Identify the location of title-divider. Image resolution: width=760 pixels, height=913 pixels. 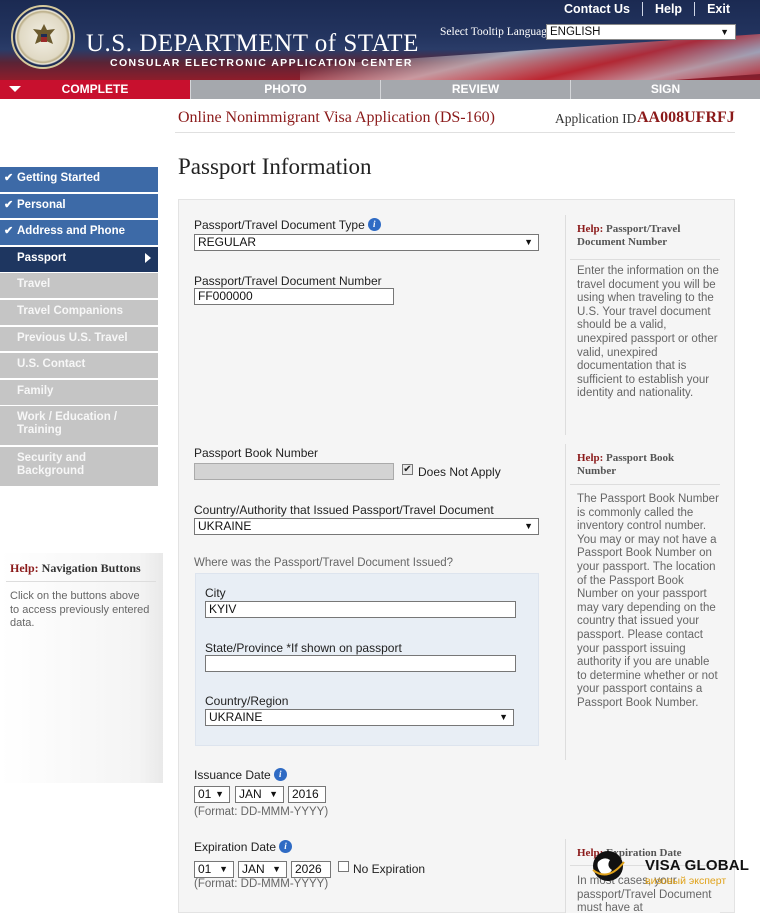
(455, 132).